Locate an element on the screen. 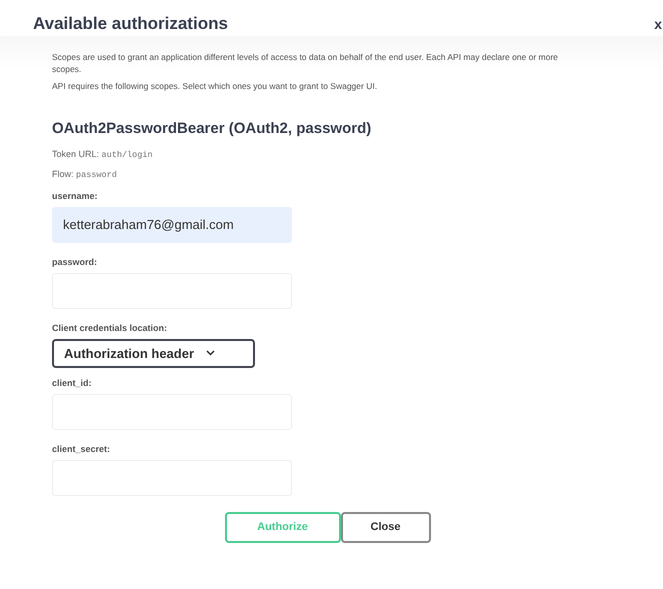  flow-label: Flow: is located at coordinates (63, 173).